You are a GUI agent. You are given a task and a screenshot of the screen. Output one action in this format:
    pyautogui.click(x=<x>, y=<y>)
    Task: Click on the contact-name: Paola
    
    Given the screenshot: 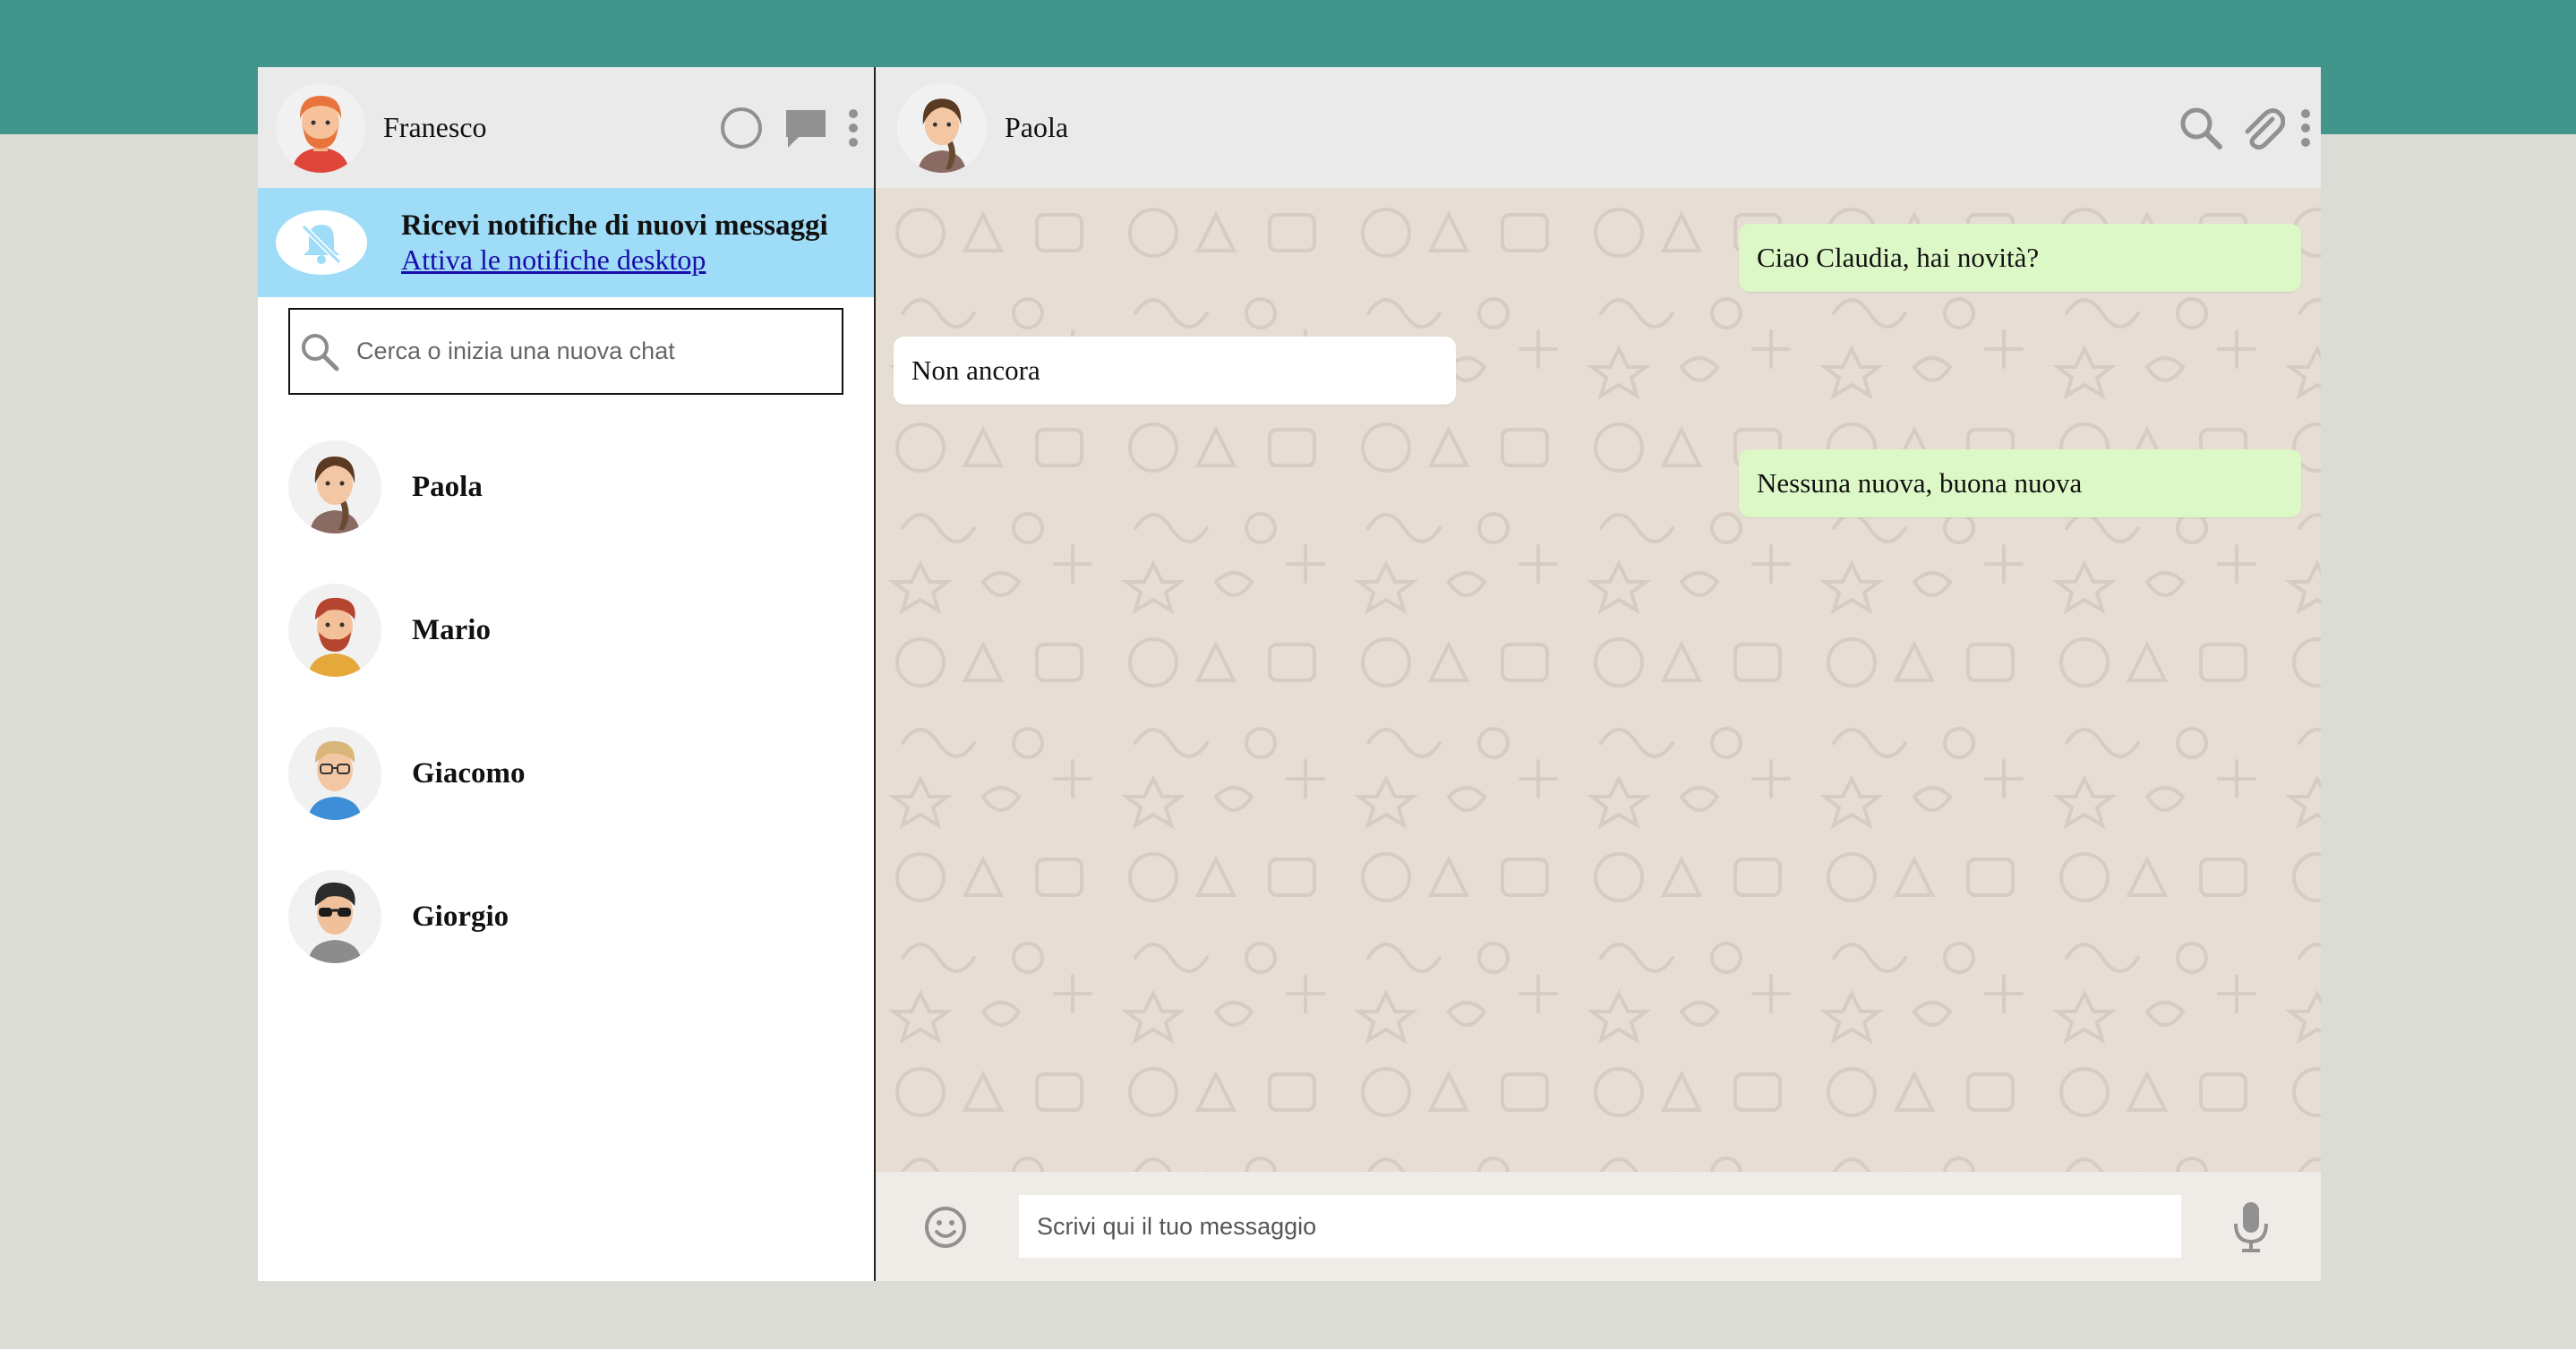 What is the action you would take?
    pyautogui.click(x=447, y=486)
    